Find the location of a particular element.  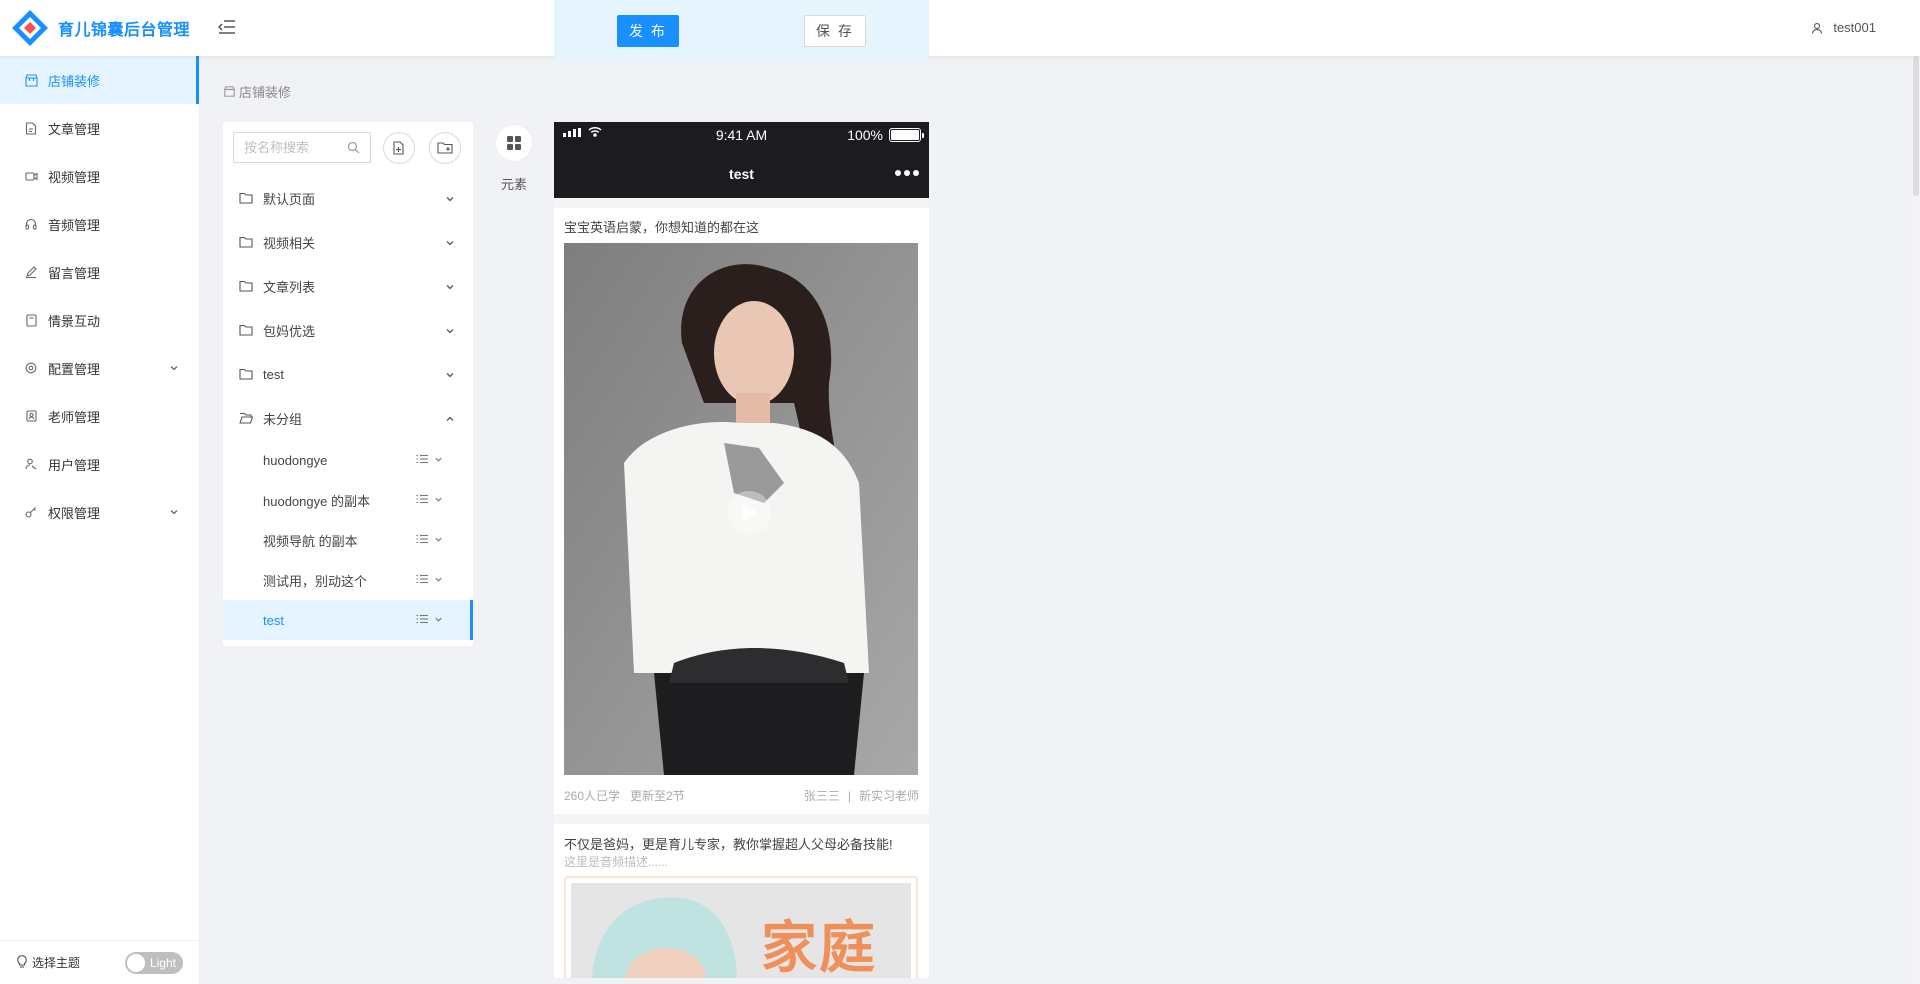

tree-group: 视频相关 is located at coordinates (348, 242).